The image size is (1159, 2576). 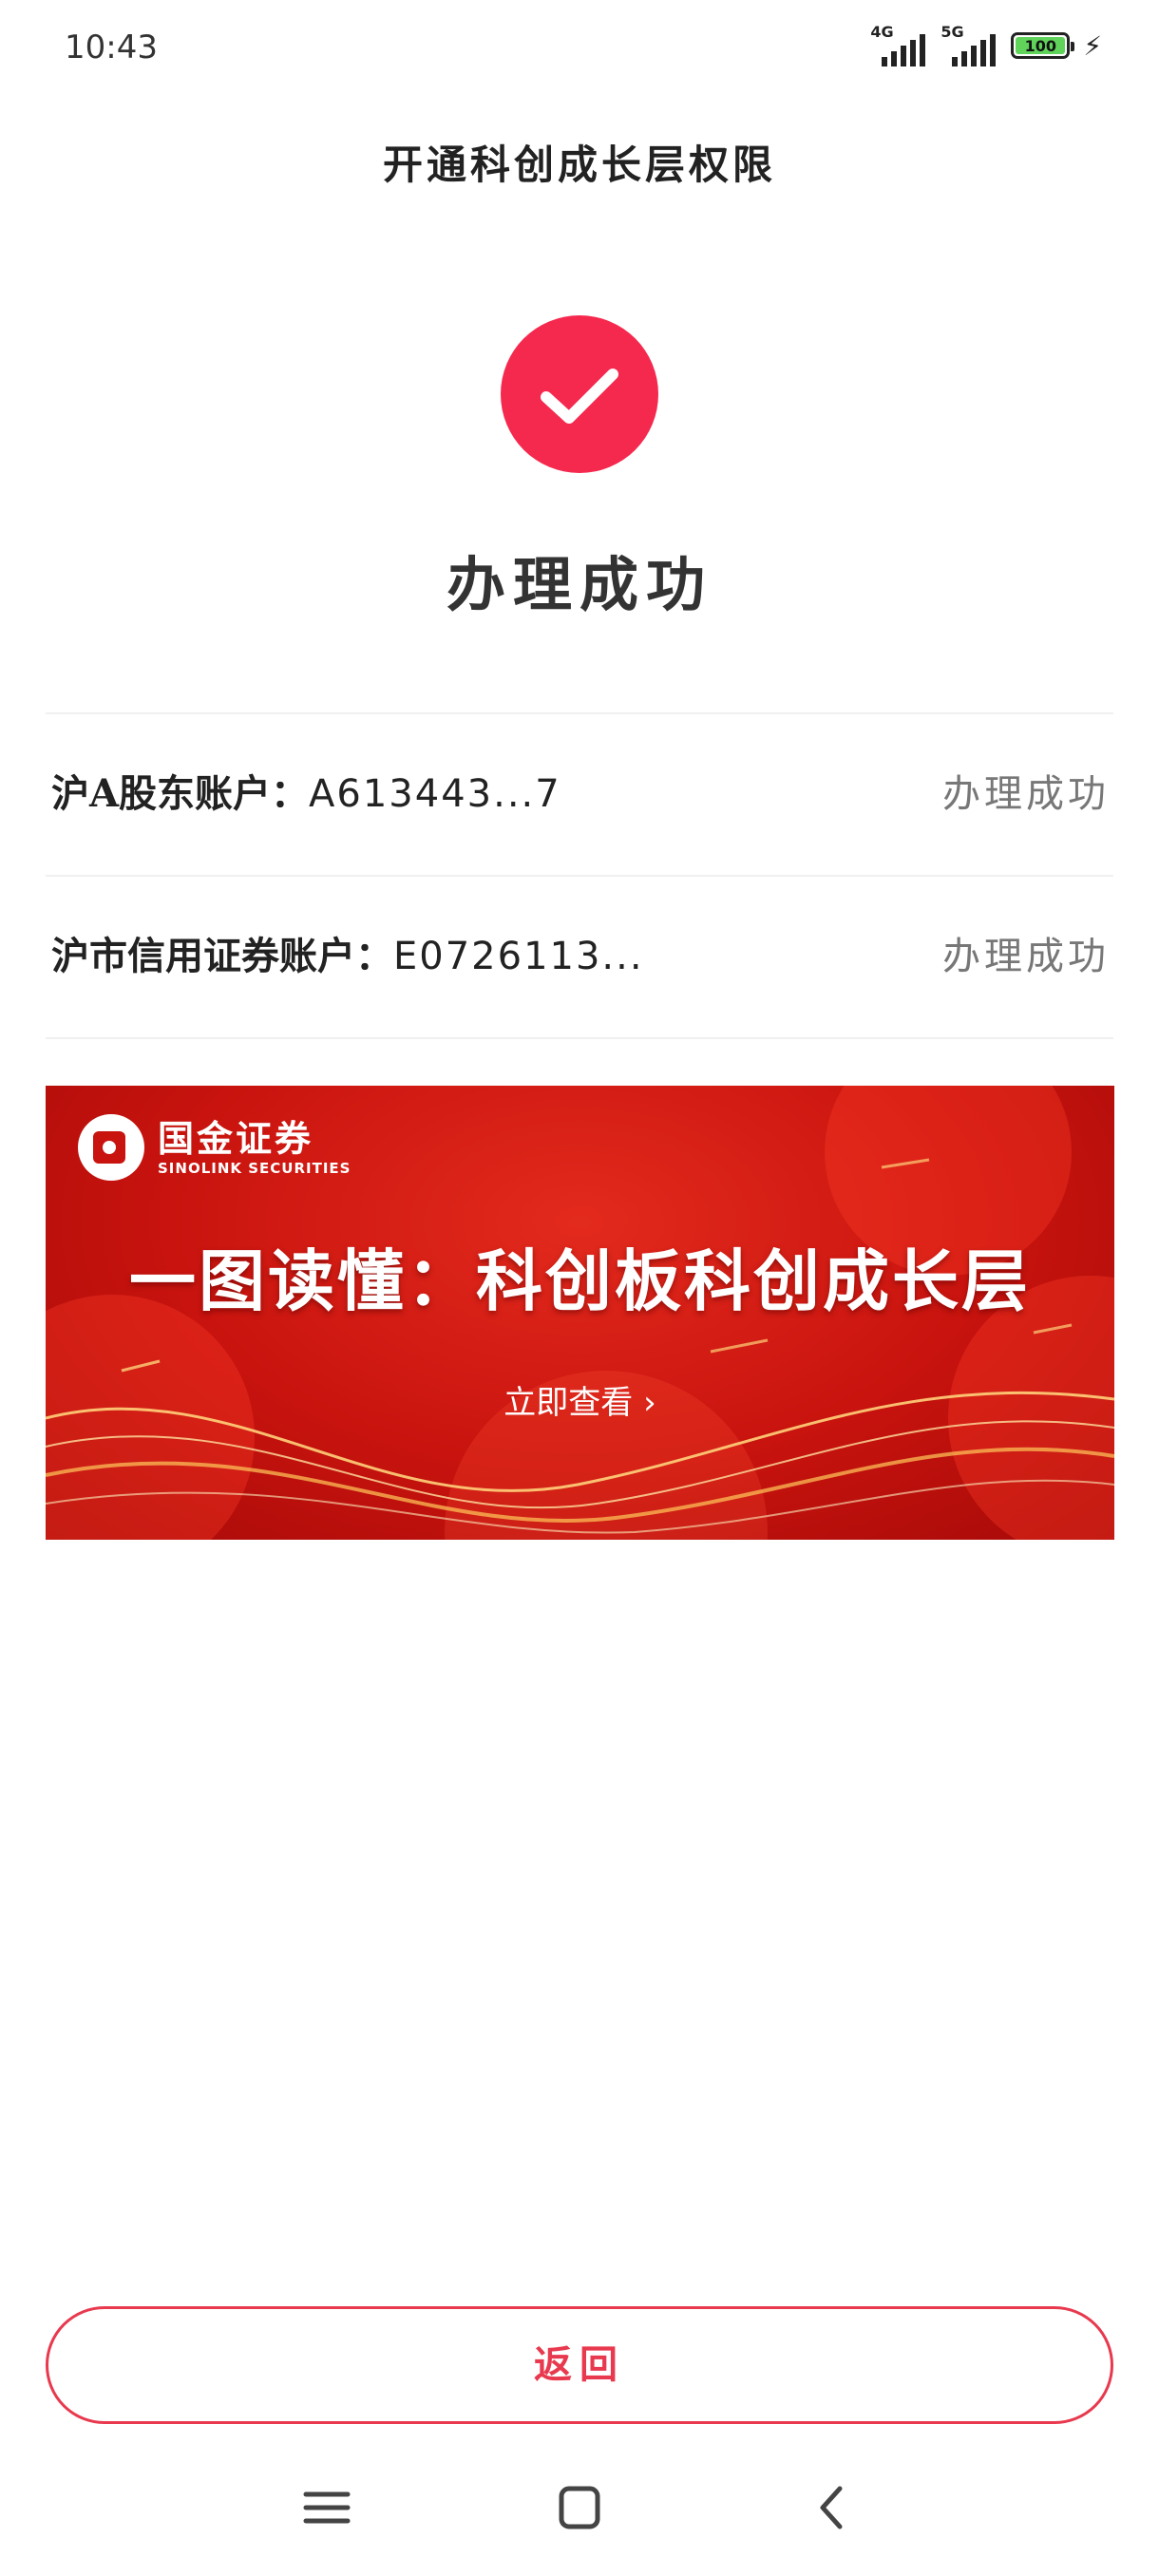 I want to click on home-icon, so click(x=579, y=2507).